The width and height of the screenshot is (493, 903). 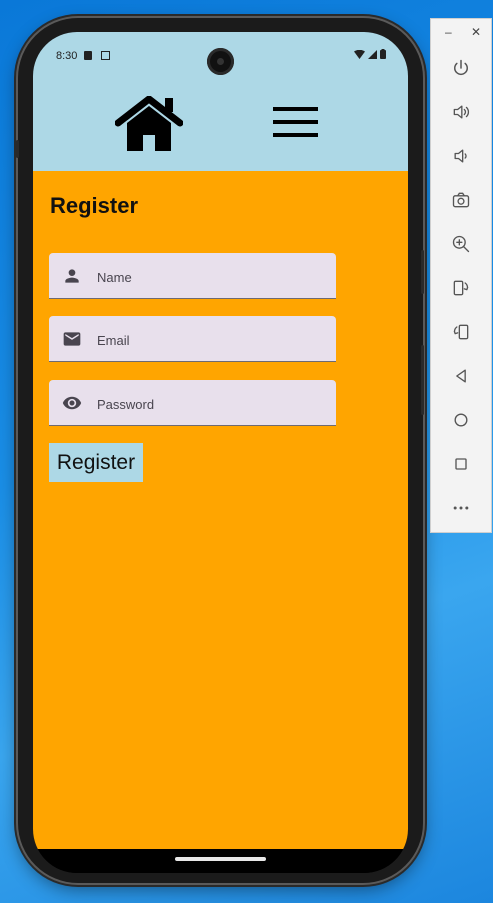 I want to click on zoom-button, so click(x=461, y=244).